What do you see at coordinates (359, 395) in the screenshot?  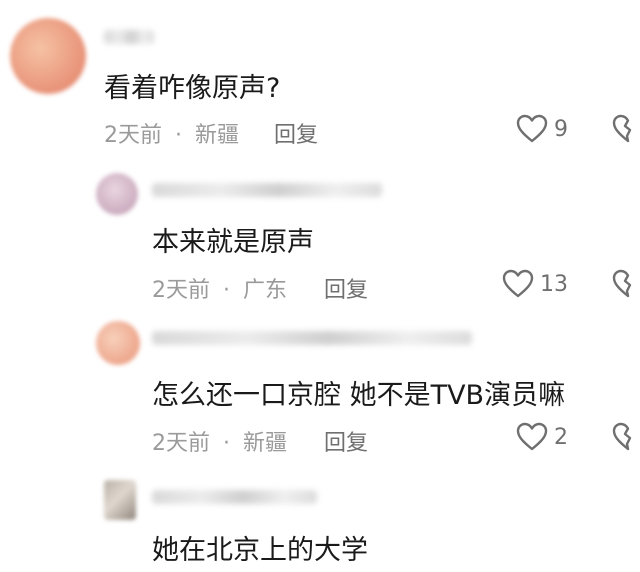 I see `comment-text: 怎么还一口京腔 她不是TVB演员嘛` at bounding box center [359, 395].